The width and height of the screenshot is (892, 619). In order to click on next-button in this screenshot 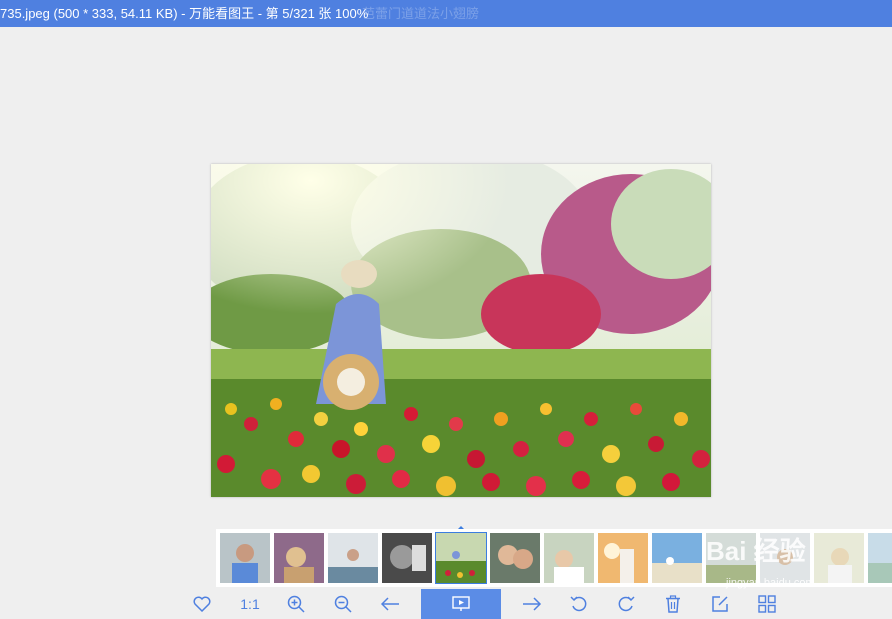, I will do `click(532, 604)`.